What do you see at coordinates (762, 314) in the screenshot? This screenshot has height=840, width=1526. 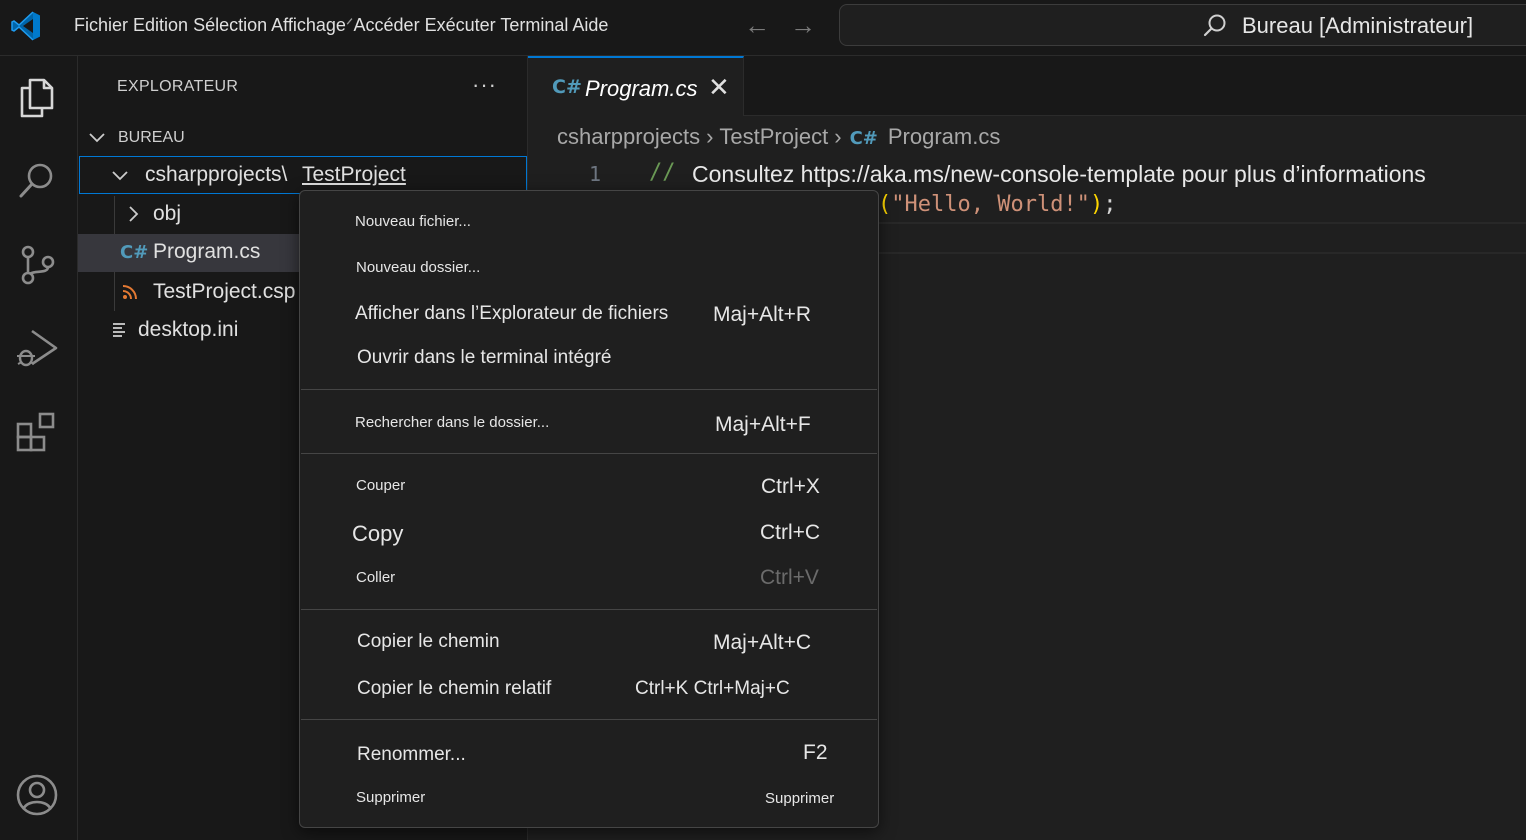 I see `menu-item-shortcut: Maj+Alt+R` at bounding box center [762, 314].